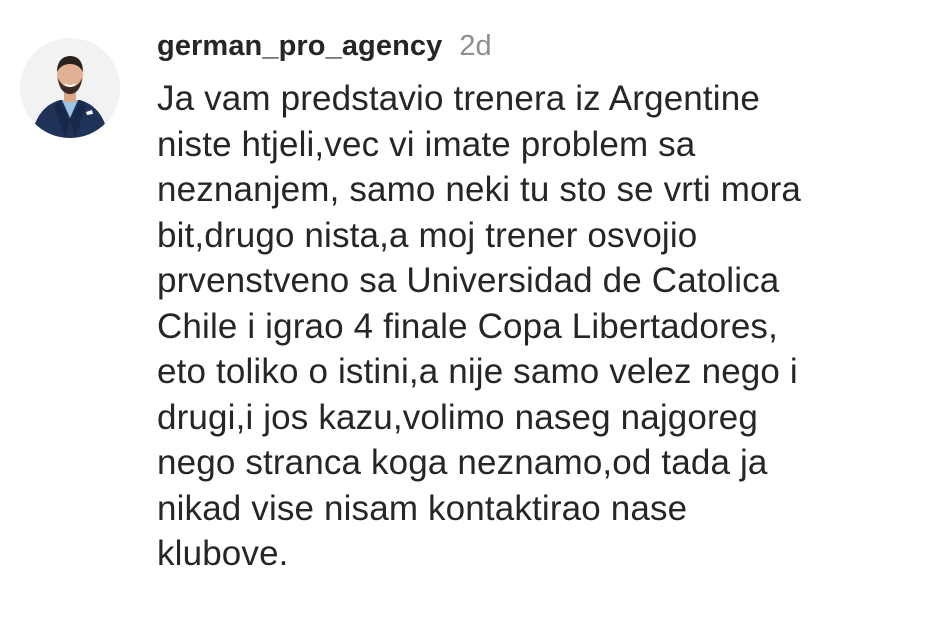 The height and width of the screenshot is (617, 934). Describe the element at coordinates (458, 417) in the screenshot. I see `comment-text-line: drugi,i jos kazu,volimo naseg najgoreg` at that location.